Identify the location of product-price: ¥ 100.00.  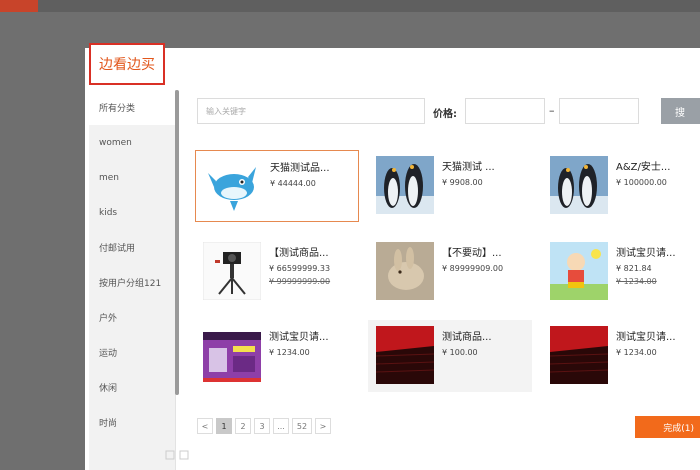
(460, 352).